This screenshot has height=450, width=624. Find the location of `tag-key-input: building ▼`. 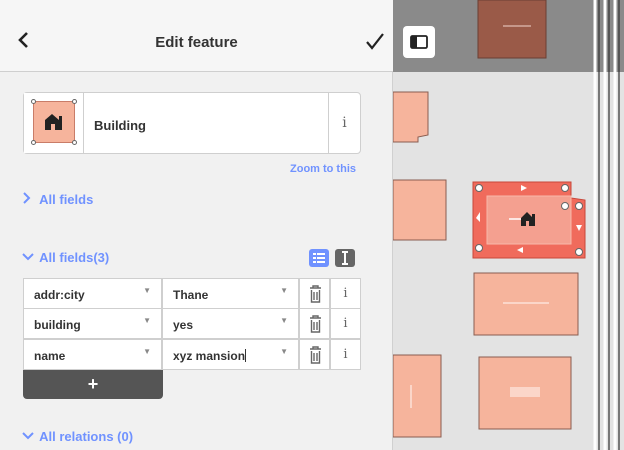

tag-key-input: building ▼ is located at coordinates (92, 323).